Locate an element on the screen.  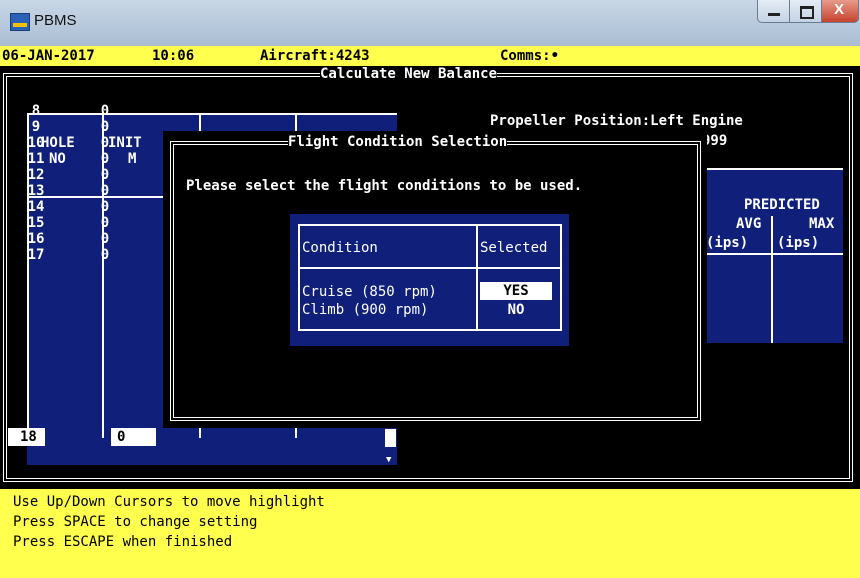
header-date: 06-JAN-2017 is located at coordinates (48, 56).